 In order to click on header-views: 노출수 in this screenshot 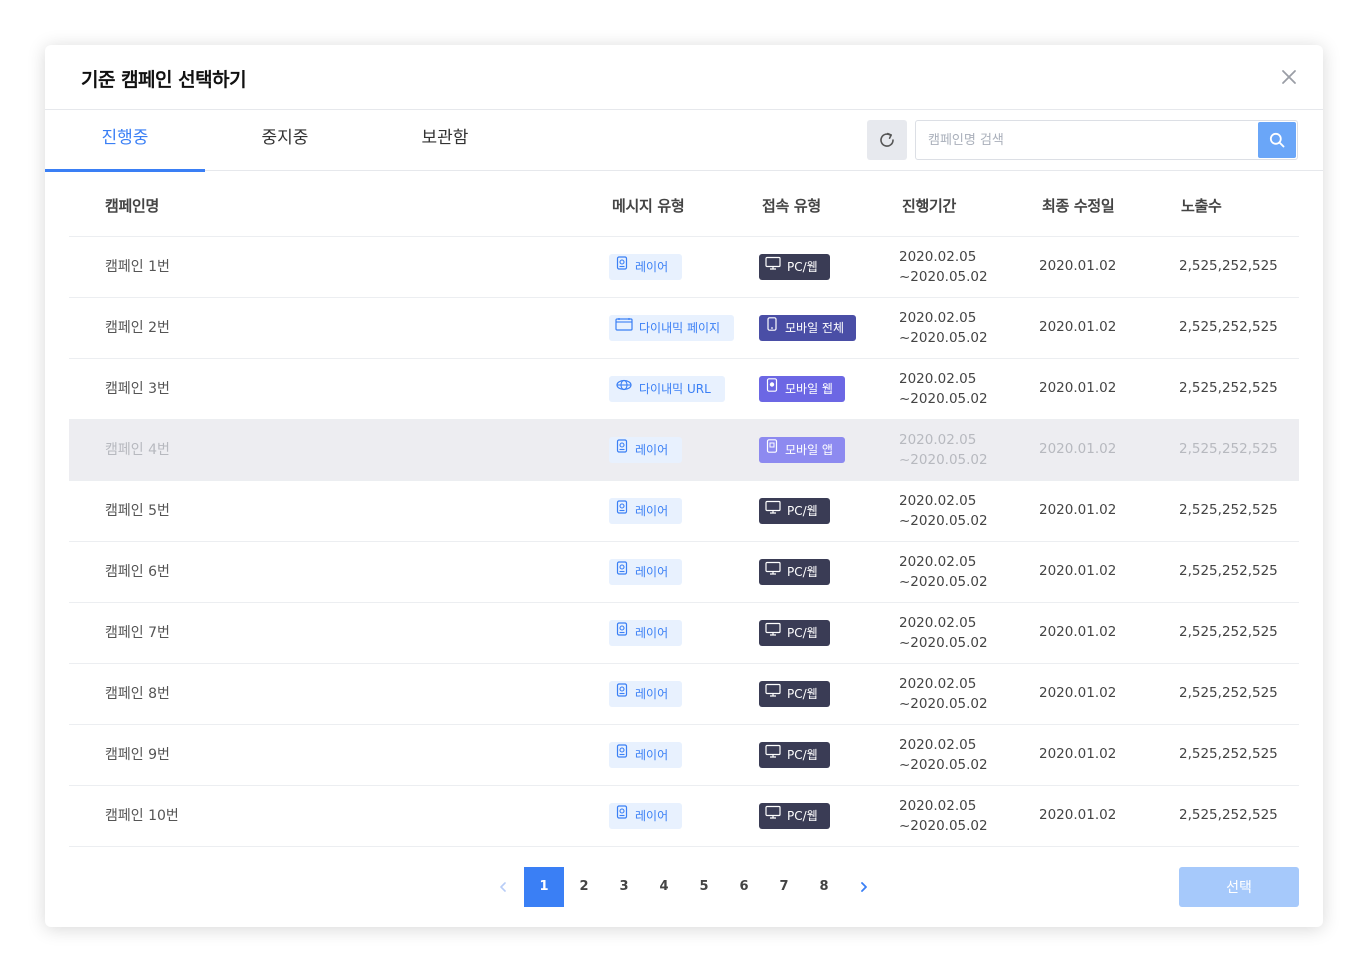, I will do `click(1201, 206)`.